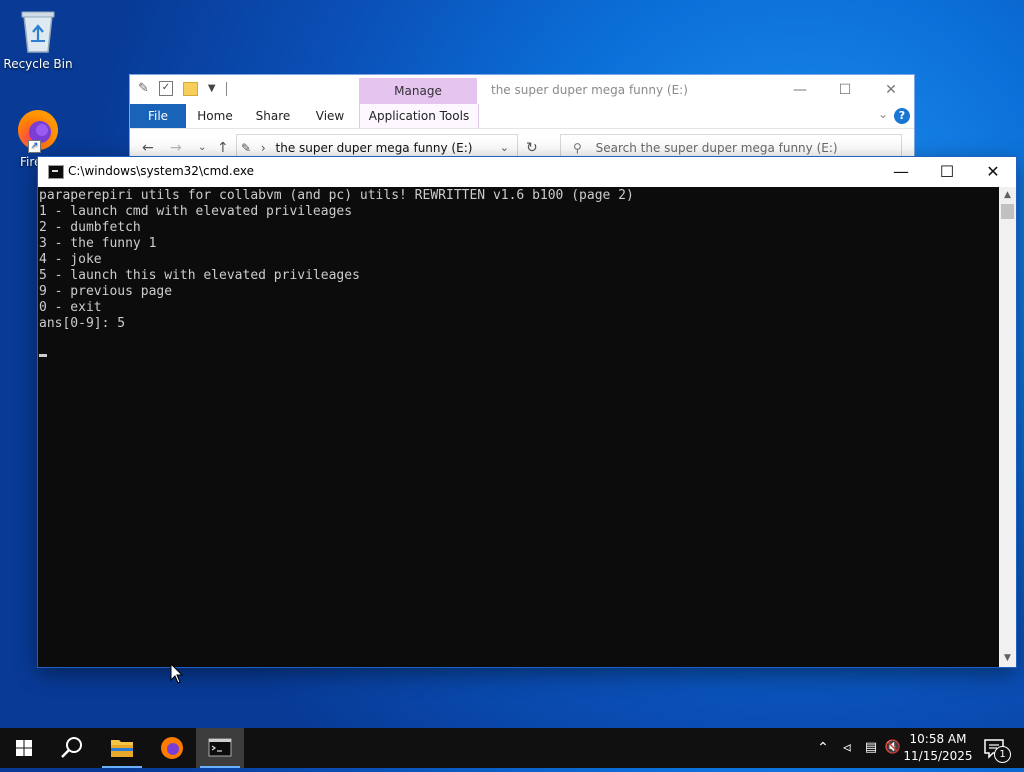  What do you see at coordinates (70, 307) in the screenshot?
I see `console-line: 0 - exit` at bounding box center [70, 307].